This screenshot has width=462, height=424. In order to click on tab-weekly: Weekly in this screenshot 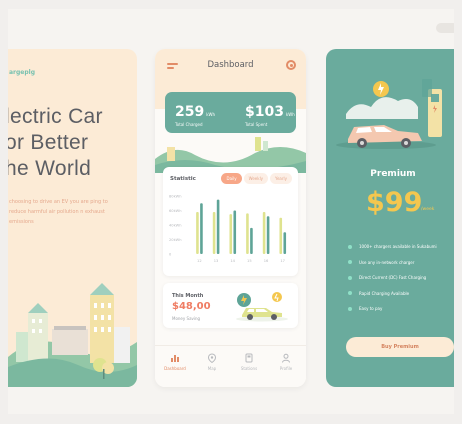, I will do `click(256, 178)`.